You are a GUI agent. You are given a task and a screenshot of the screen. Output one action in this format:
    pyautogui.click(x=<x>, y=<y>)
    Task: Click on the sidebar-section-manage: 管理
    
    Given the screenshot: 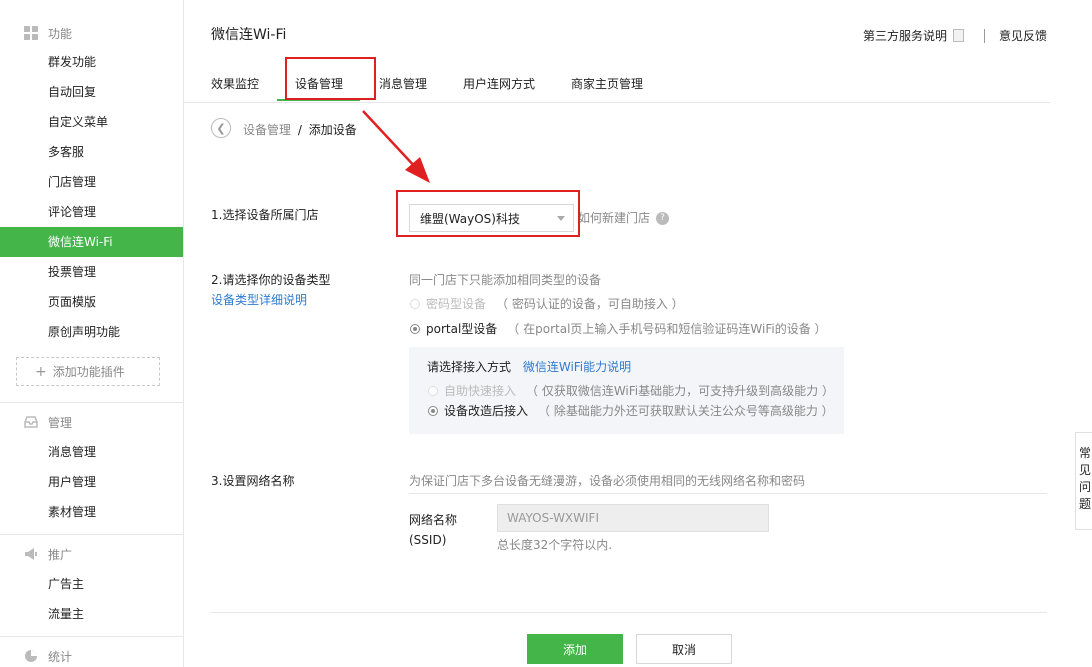 What is the action you would take?
    pyautogui.click(x=48, y=422)
    